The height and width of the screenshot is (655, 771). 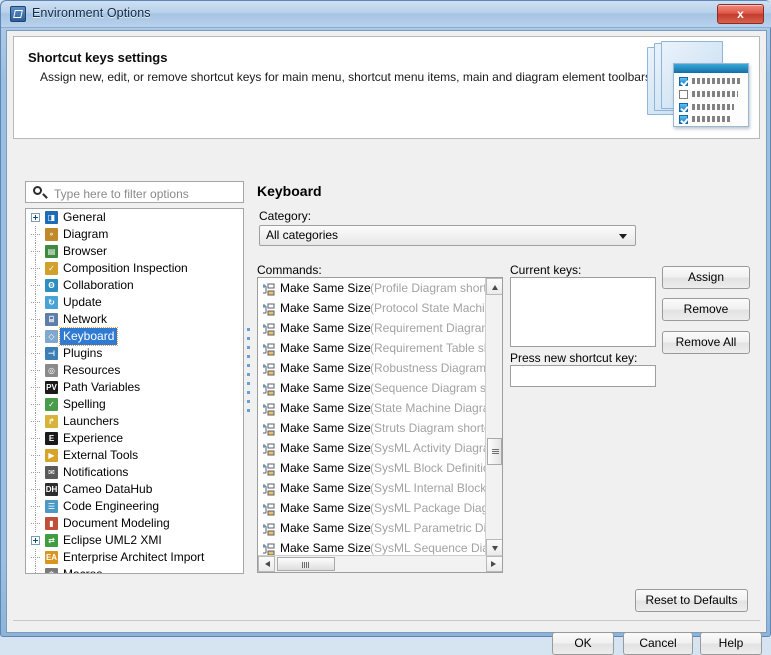 What do you see at coordinates (434, 308) in the screenshot?
I see `command-description: (Protocol State Machine` at bounding box center [434, 308].